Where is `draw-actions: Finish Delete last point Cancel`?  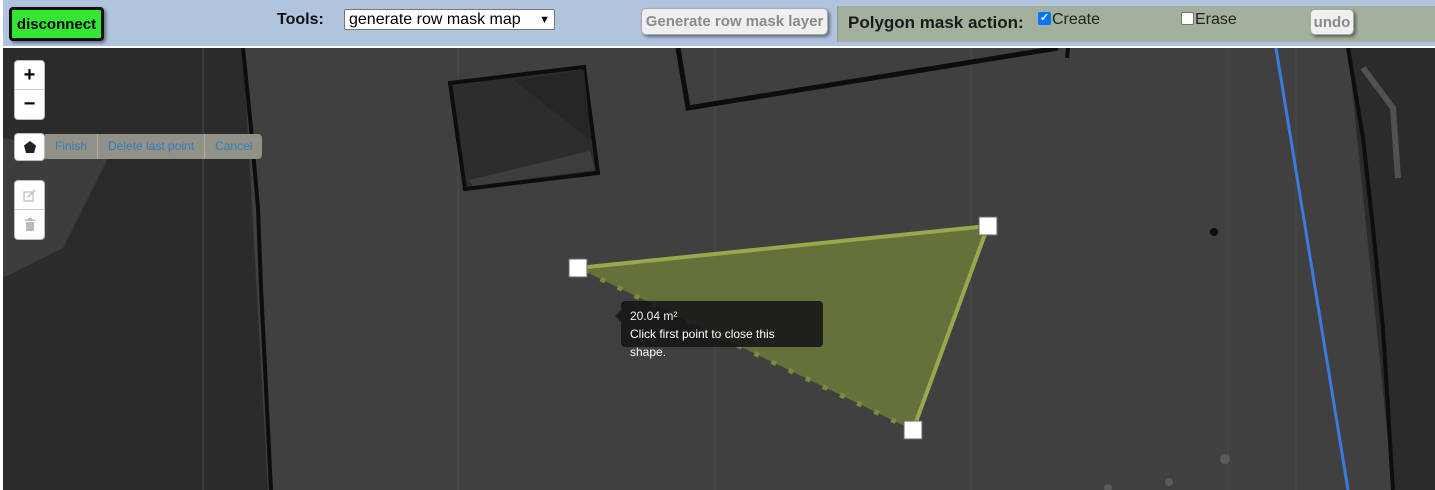
draw-actions: Finish Delete last point Cancel is located at coordinates (154, 146).